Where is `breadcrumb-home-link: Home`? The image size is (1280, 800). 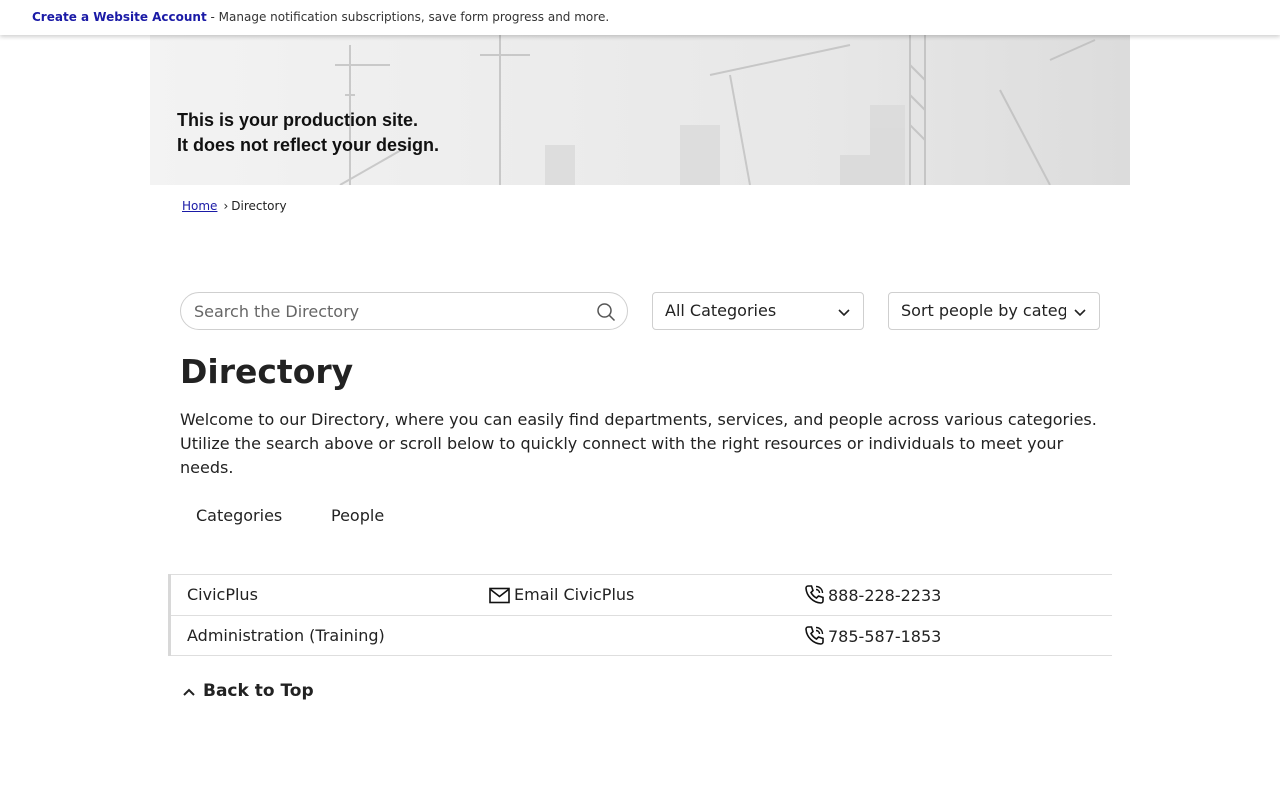
breadcrumb-home-link: Home is located at coordinates (199, 206).